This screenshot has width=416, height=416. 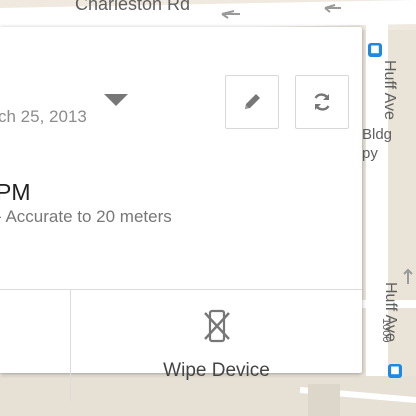 I want to click on refresh-icon, so click(x=322, y=102).